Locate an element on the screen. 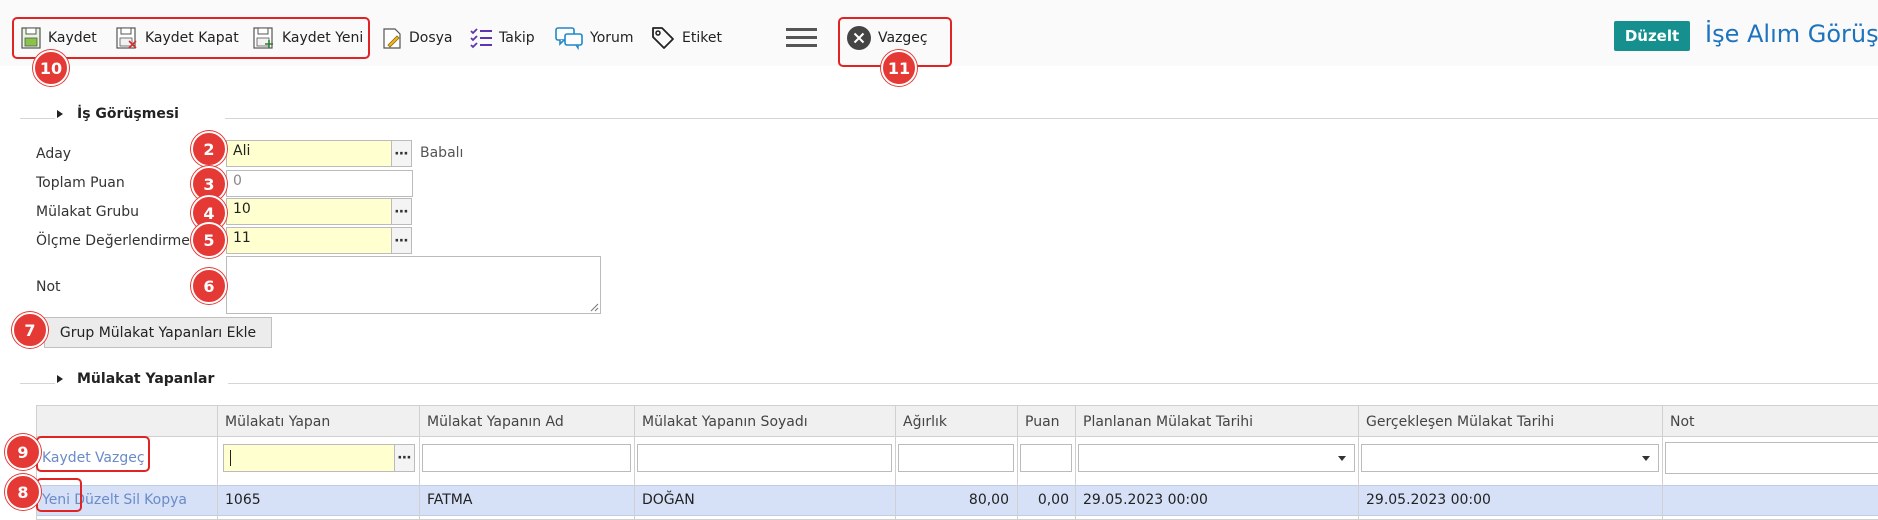  cancel-button-label: Vazgeç is located at coordinates (903, 38).